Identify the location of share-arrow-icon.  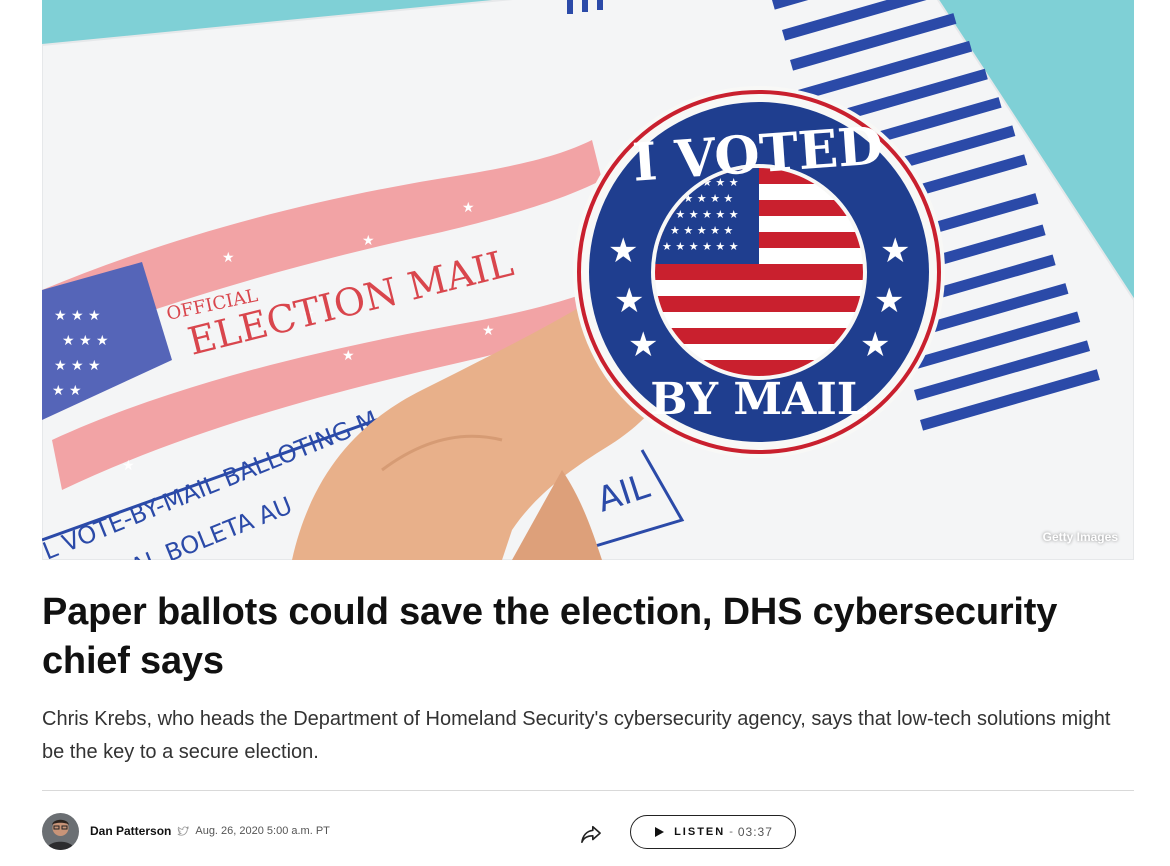
(591, 834).